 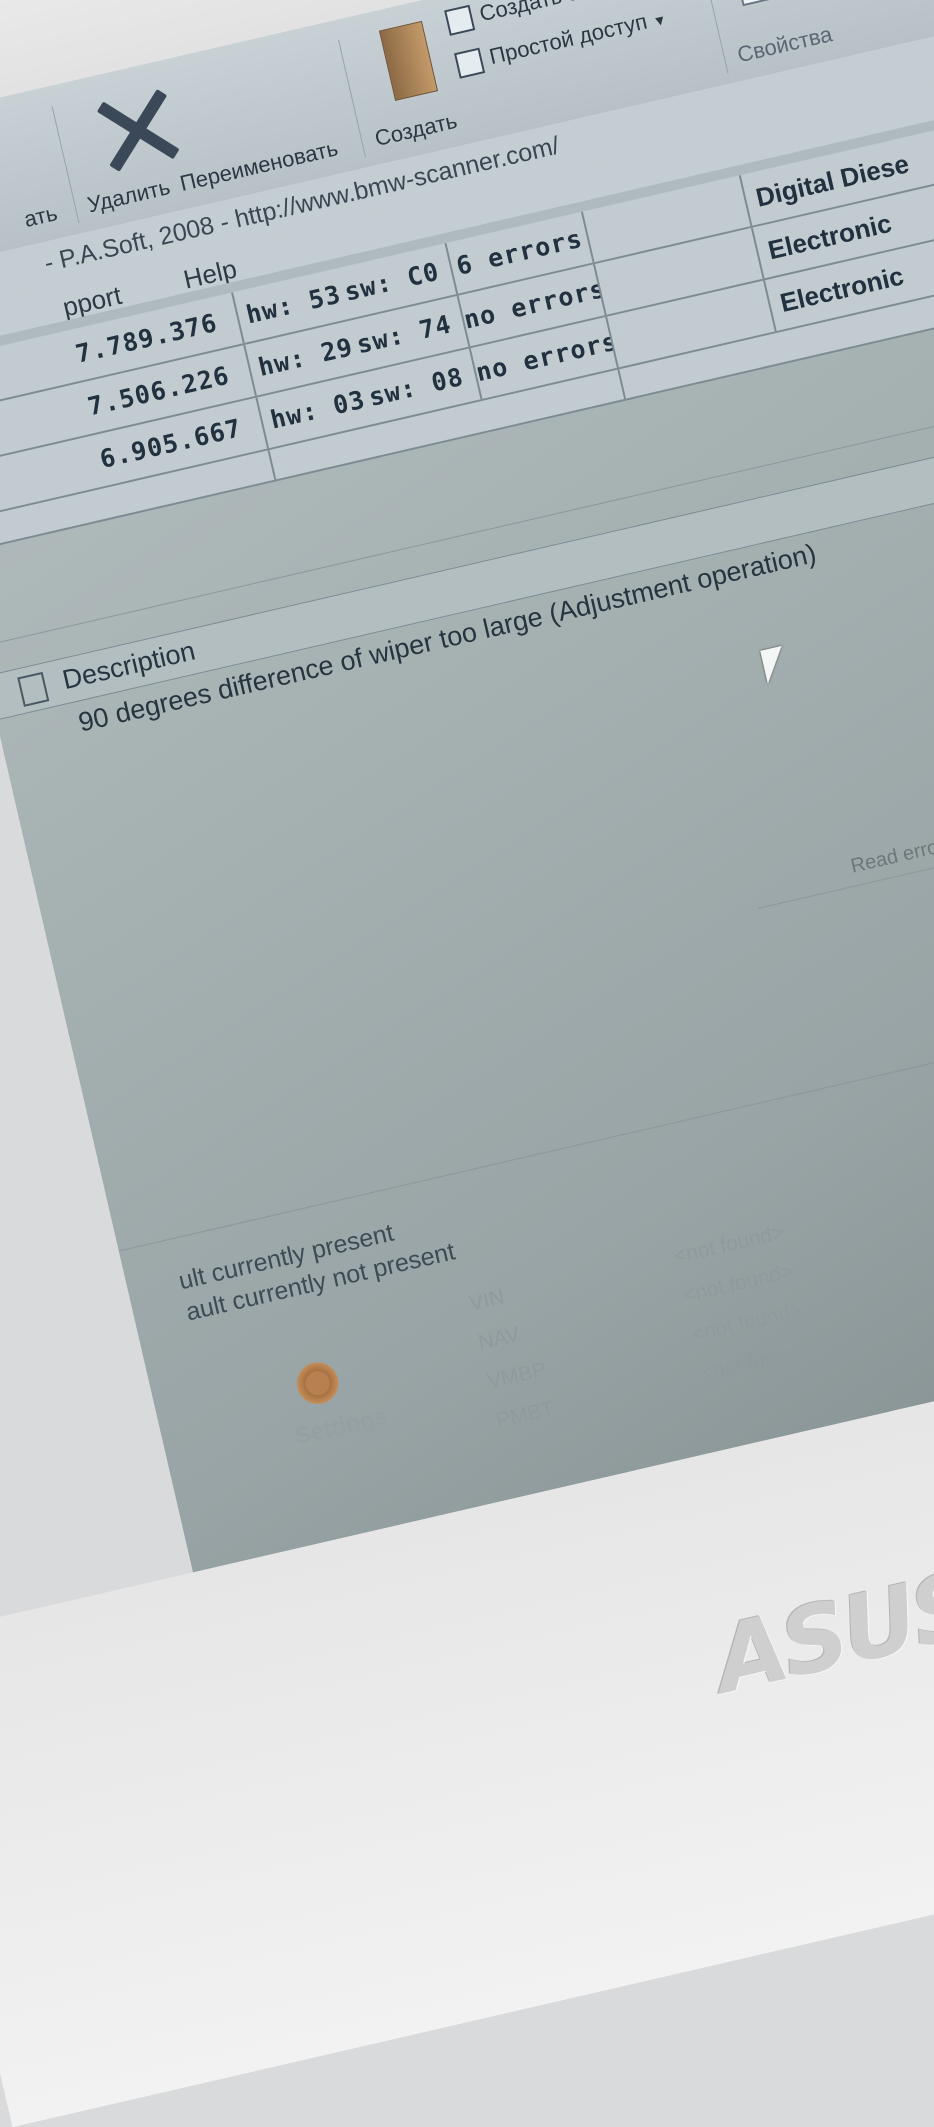 What do you see at coordinates (128, 196) in the screenshot?
I see `delete-label: Удалить` at bounding box center [128, 196].